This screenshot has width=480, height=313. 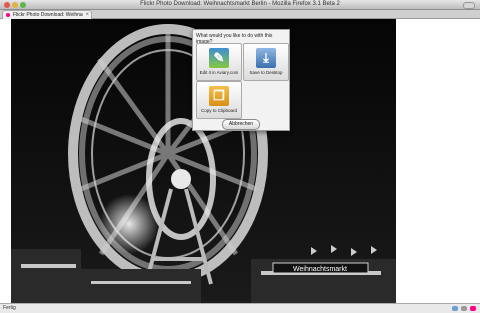 What do you see at coordinates (455, 308) in the screenshot?
I see `addon-icon` at bounding box center [455, 308].